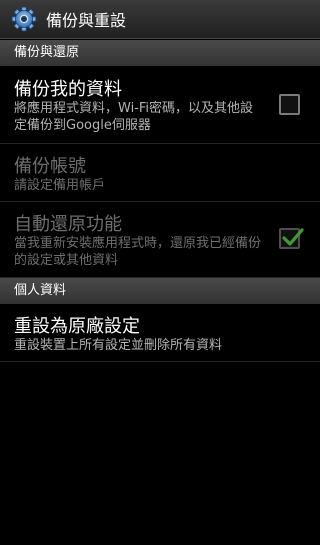  What do you see at coordinates (24, 19) in the screenshot?
I see `gear-icon` at bounding box center [24, 19].